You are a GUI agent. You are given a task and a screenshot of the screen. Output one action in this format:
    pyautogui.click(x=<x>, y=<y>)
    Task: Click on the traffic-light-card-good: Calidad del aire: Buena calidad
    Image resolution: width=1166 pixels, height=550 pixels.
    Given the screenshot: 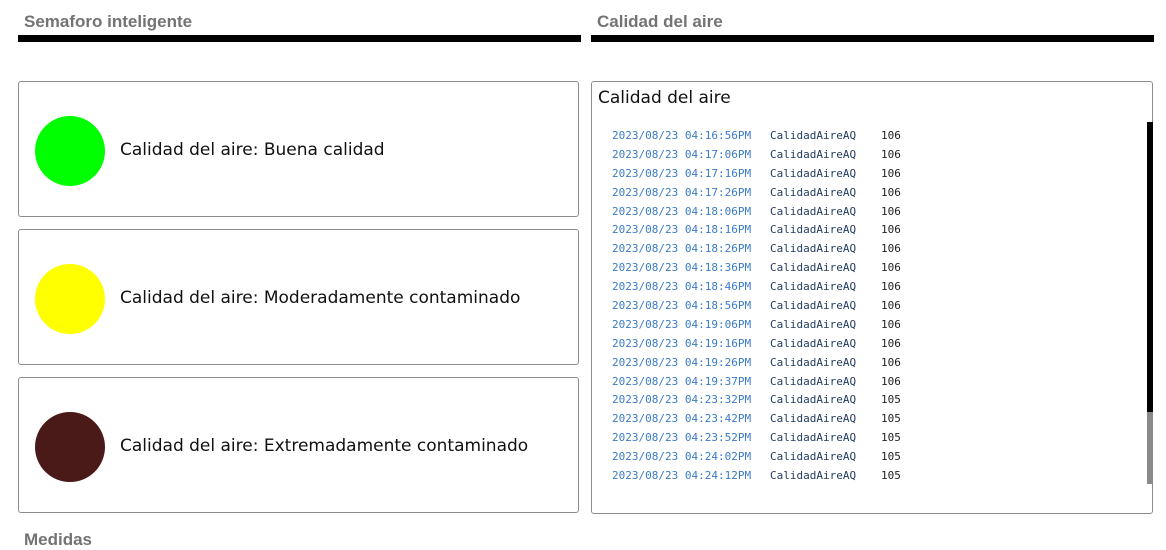 What is the action you would take?
    pyautogui.click(x=298, y=149)
    